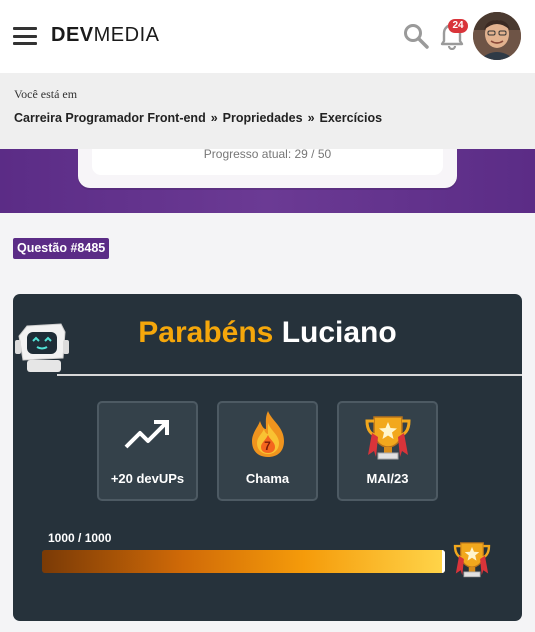  What do you see at coordinates (80, 538) in the screenshot?
I see `xp-label: 1000 / 1000` at bounding box center [80, 538].